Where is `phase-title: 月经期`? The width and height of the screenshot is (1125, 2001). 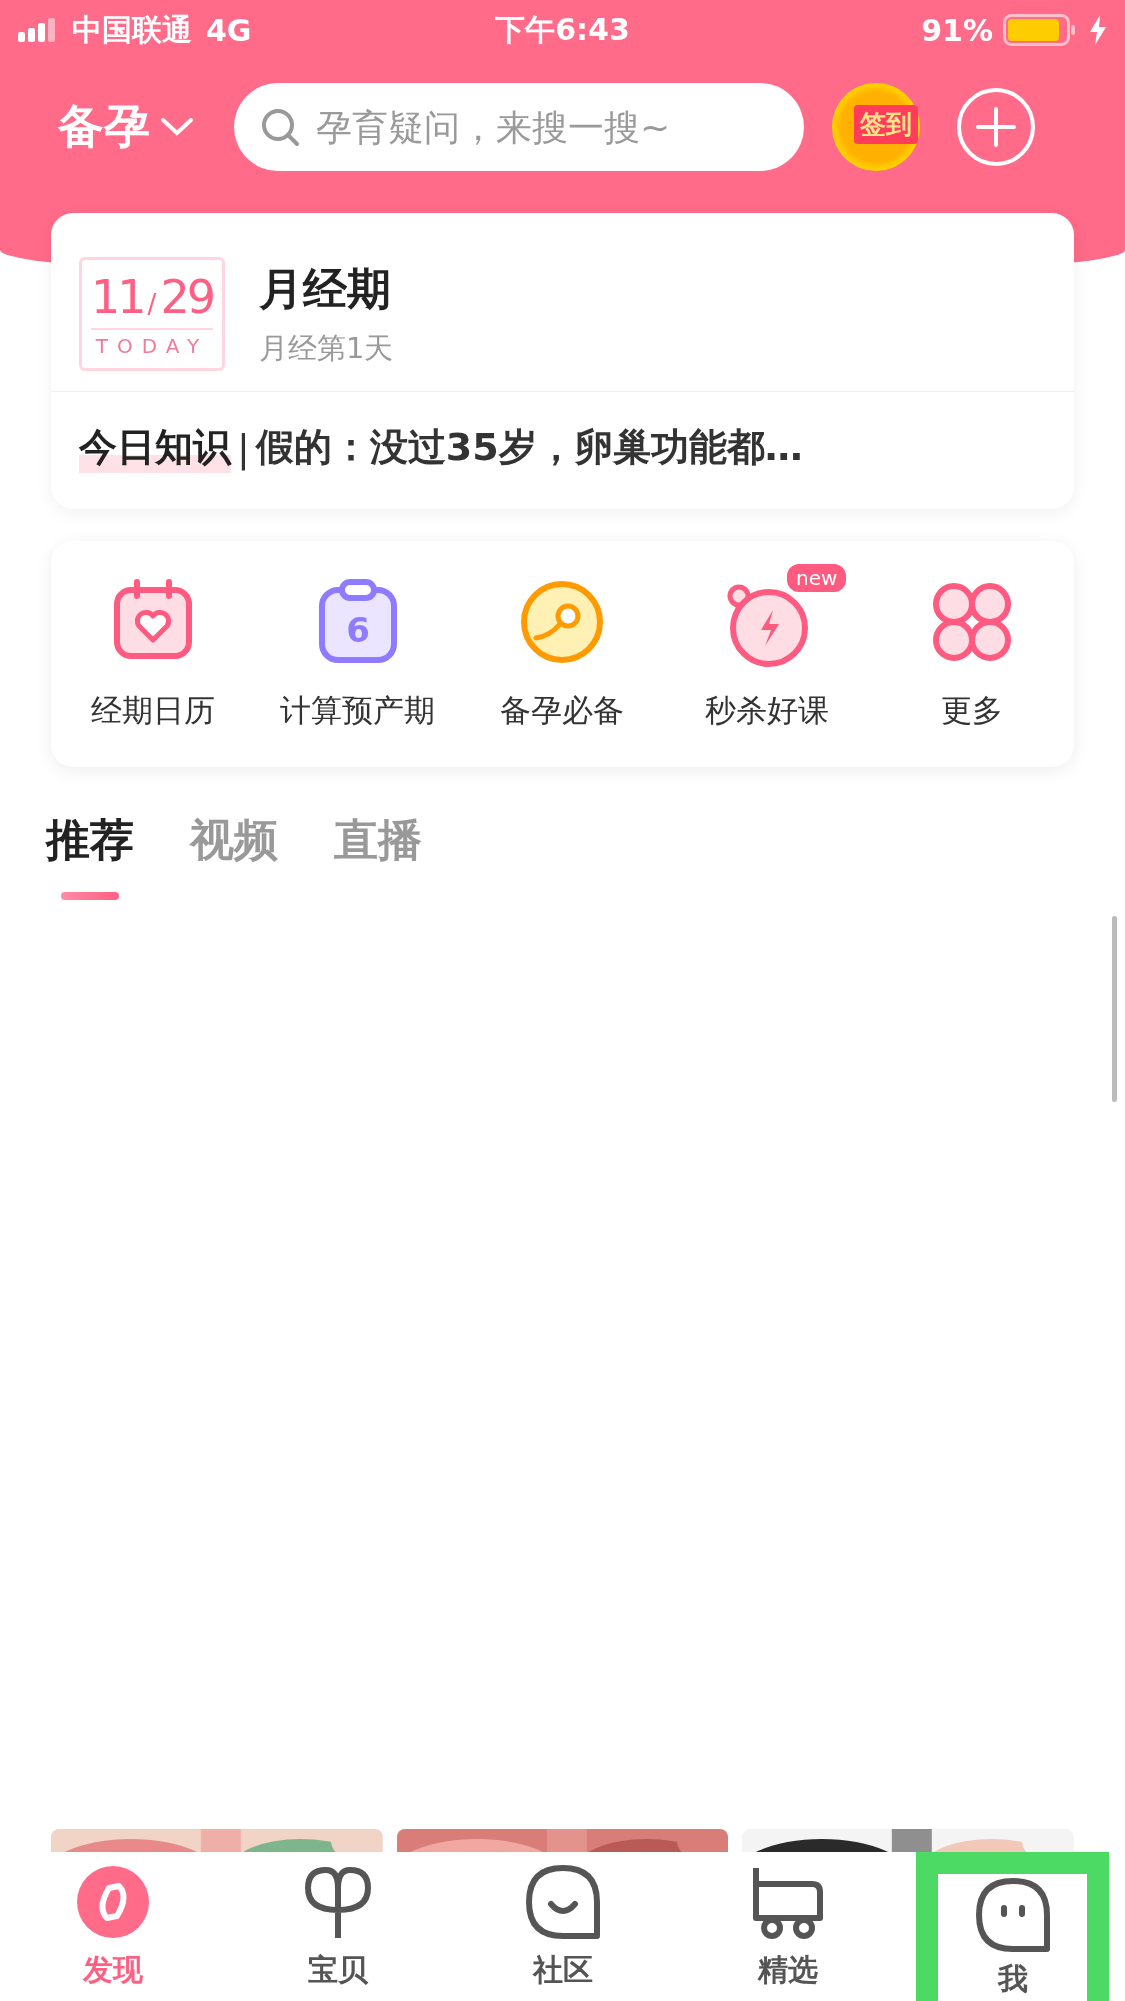 phase-title: 月经期 is located at coordinates (325, 288).